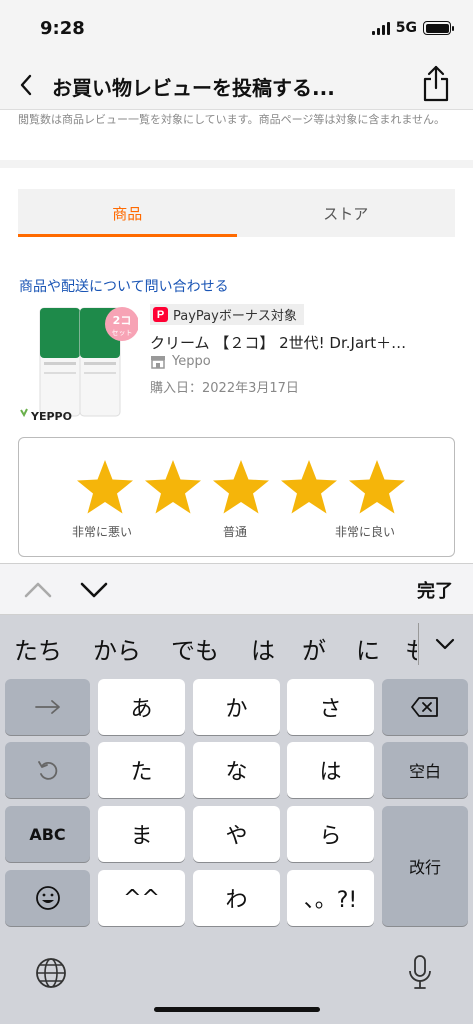 Image resolution: width=473 pixels, height=1024 pixels. I want to click on chevron-left-icon, so click(26, 85).